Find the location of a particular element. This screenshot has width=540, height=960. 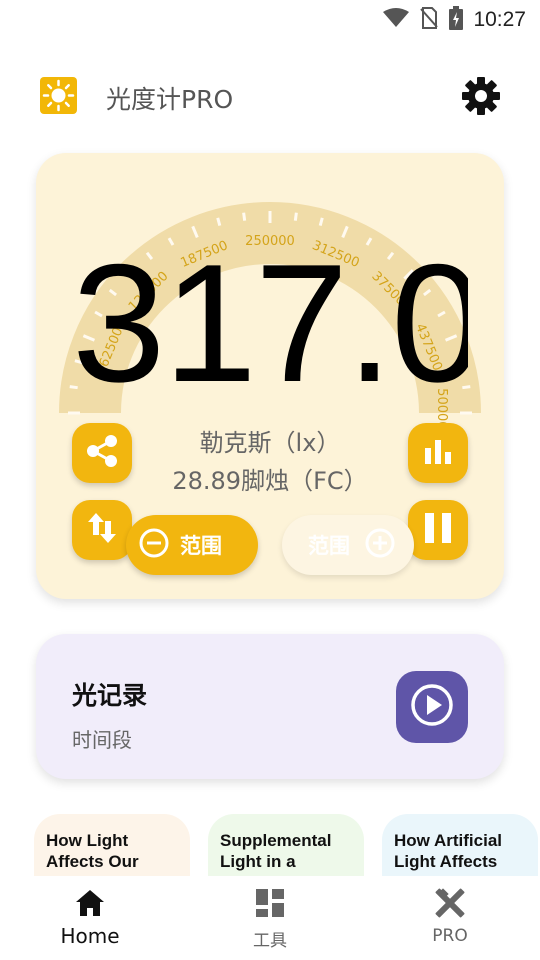

nav-item-pro: PRO is located at coordinates (450, 916).